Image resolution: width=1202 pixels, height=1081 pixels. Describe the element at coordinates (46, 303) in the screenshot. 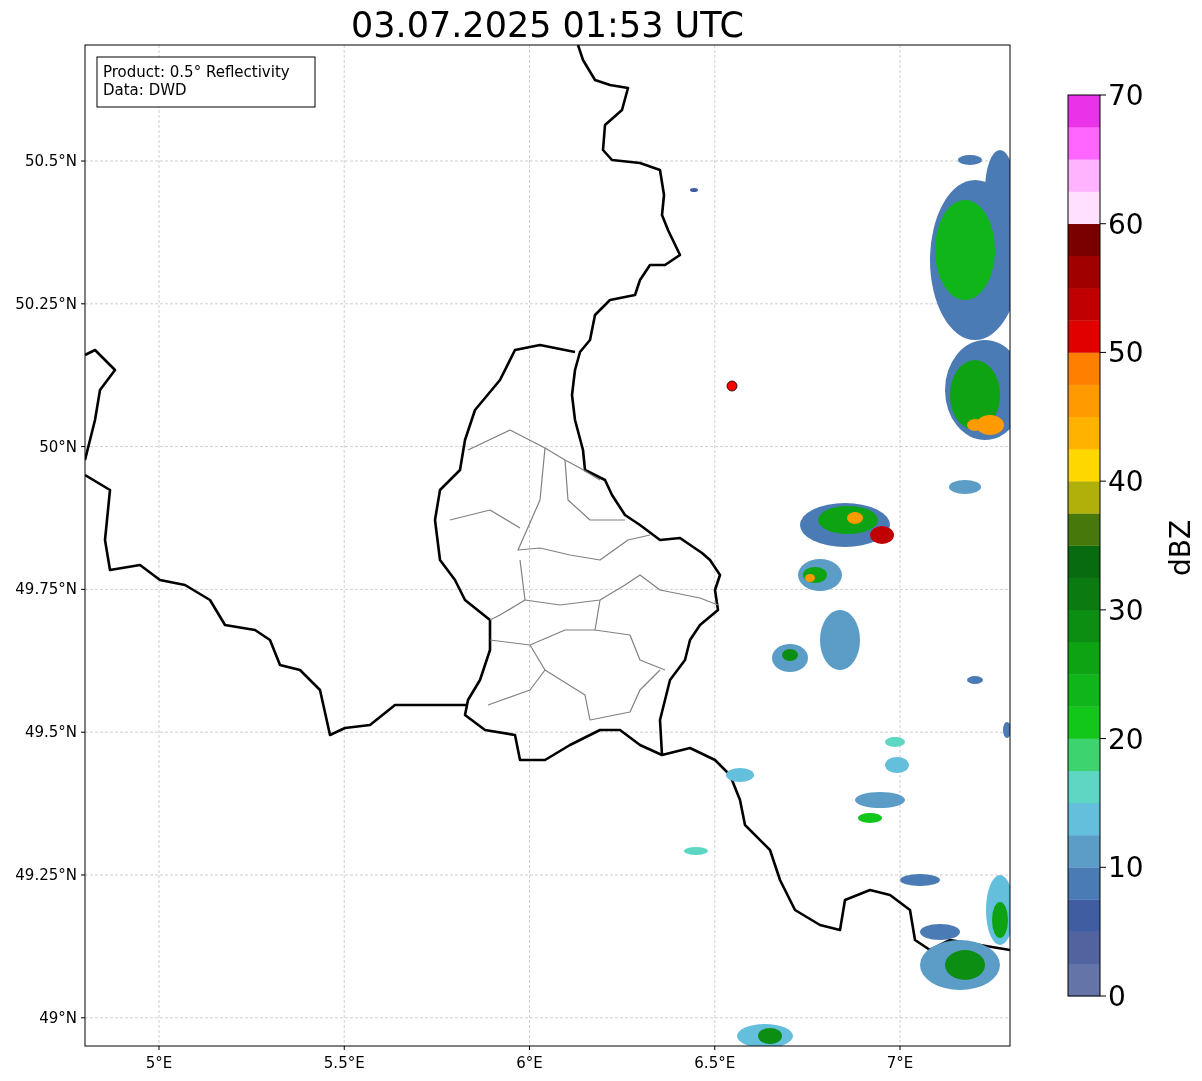

I see `latitude-label: 50.25°N` at that location.